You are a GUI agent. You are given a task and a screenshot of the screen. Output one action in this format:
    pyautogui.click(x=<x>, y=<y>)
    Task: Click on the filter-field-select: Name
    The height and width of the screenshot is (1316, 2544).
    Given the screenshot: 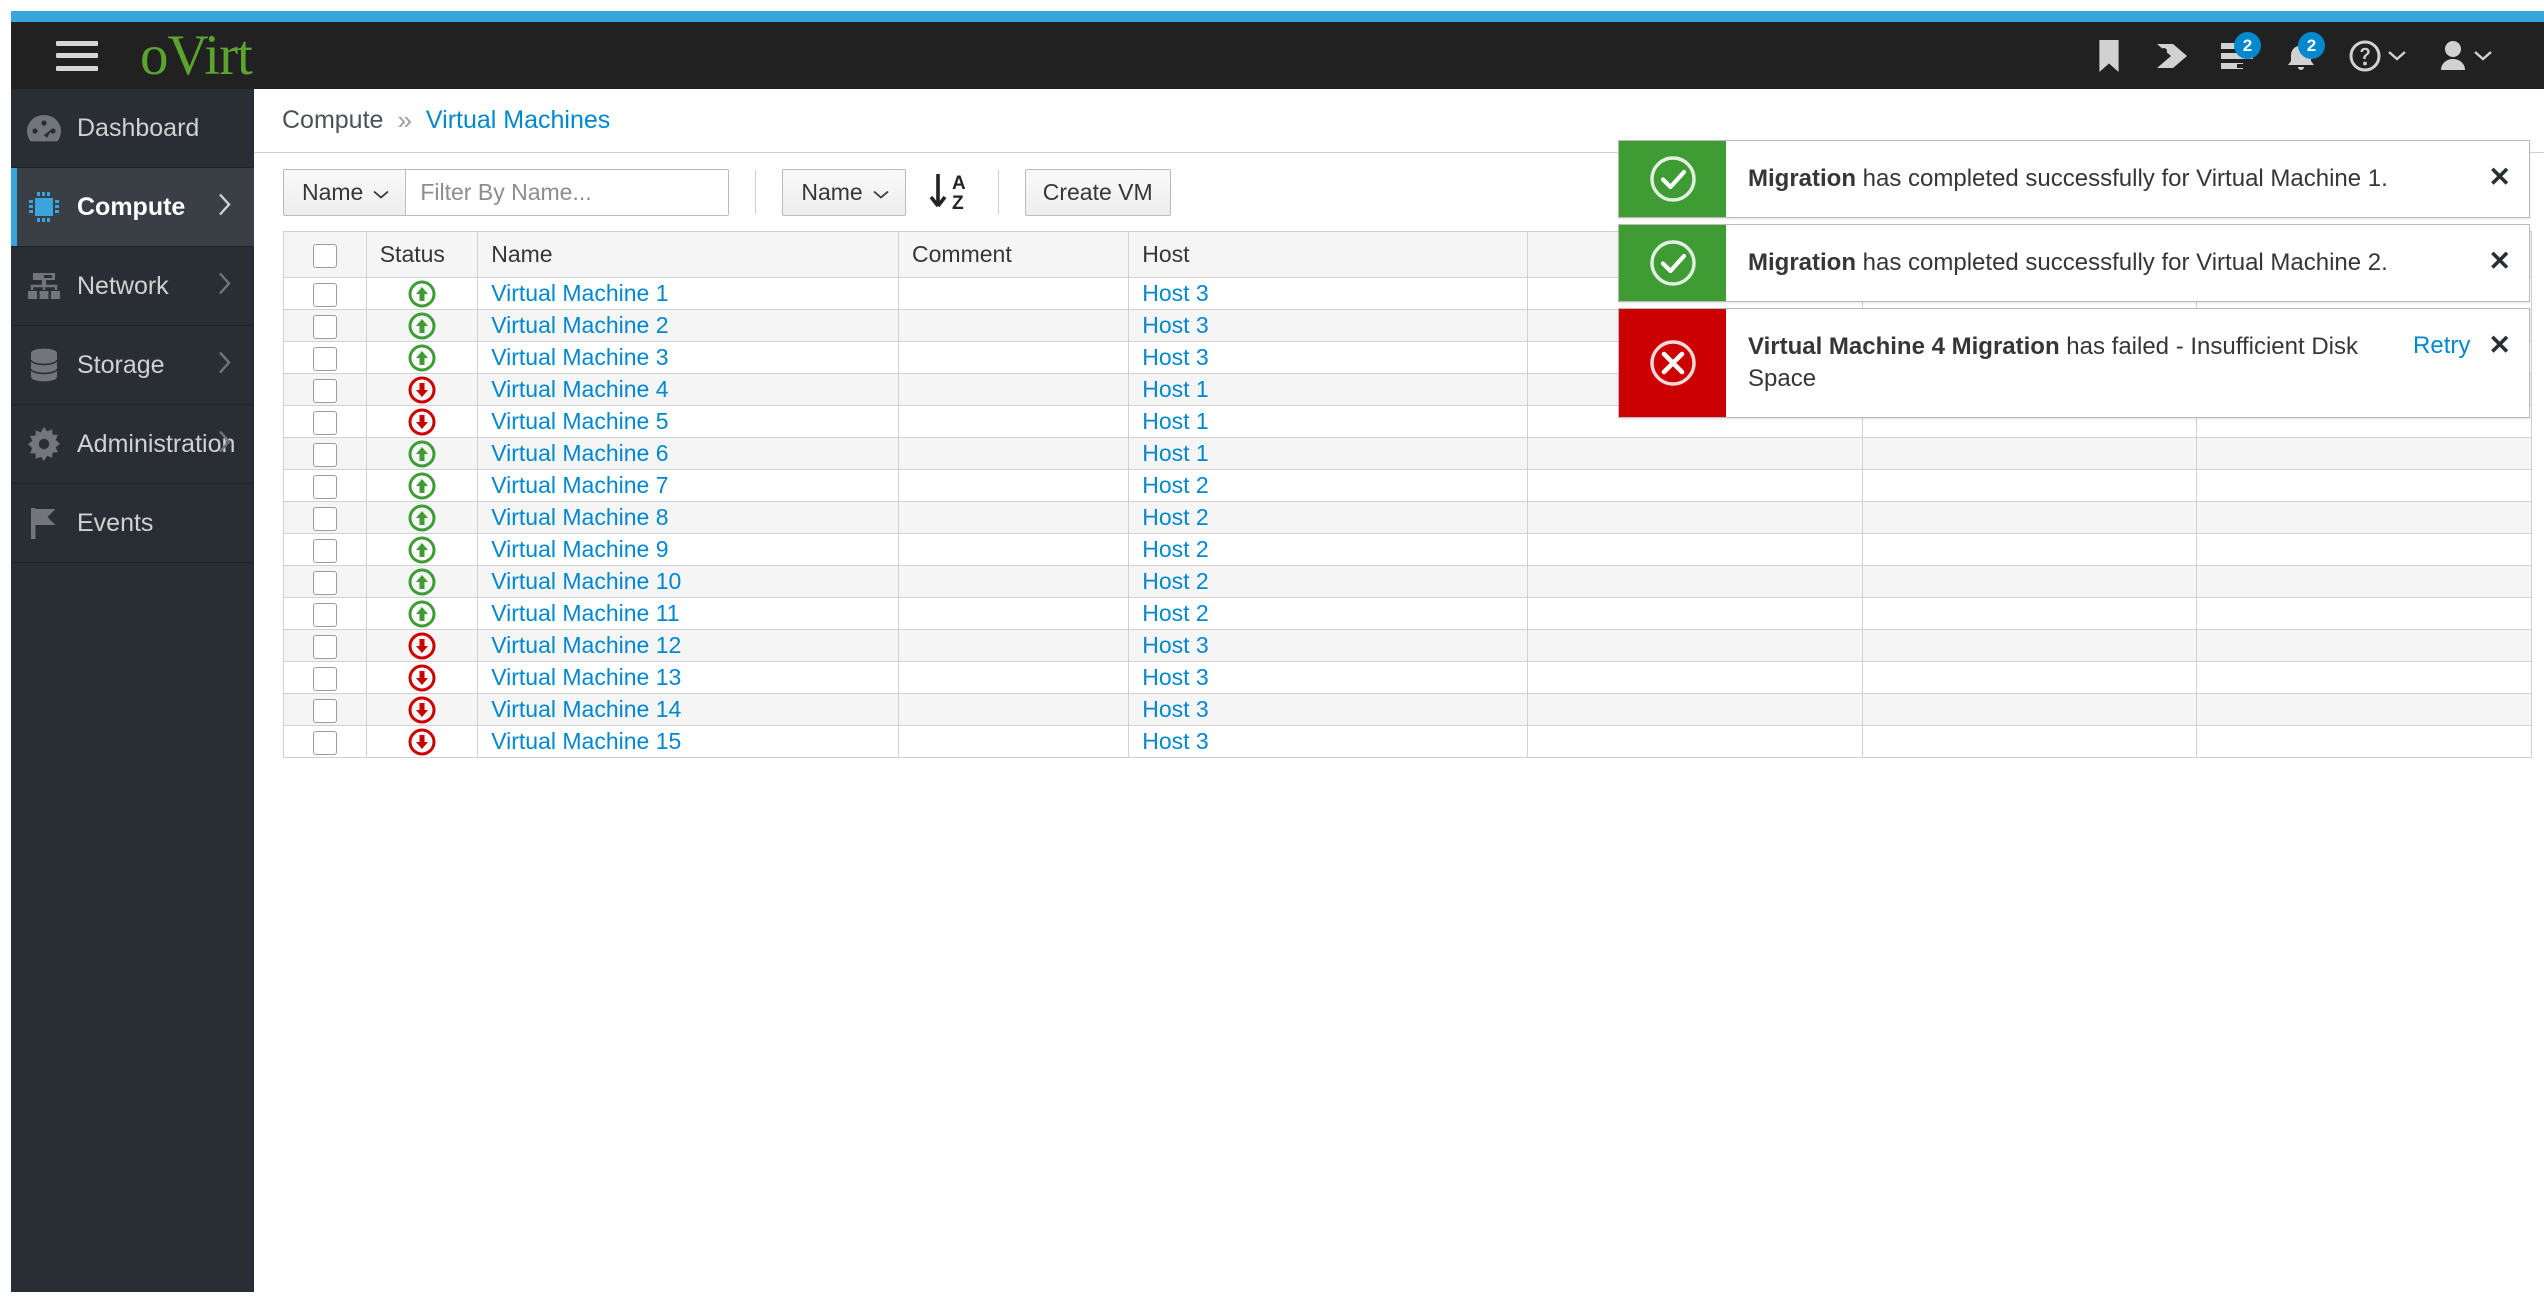 What is the action you would take?
    pyautogui.click(x=344, y=192)
    